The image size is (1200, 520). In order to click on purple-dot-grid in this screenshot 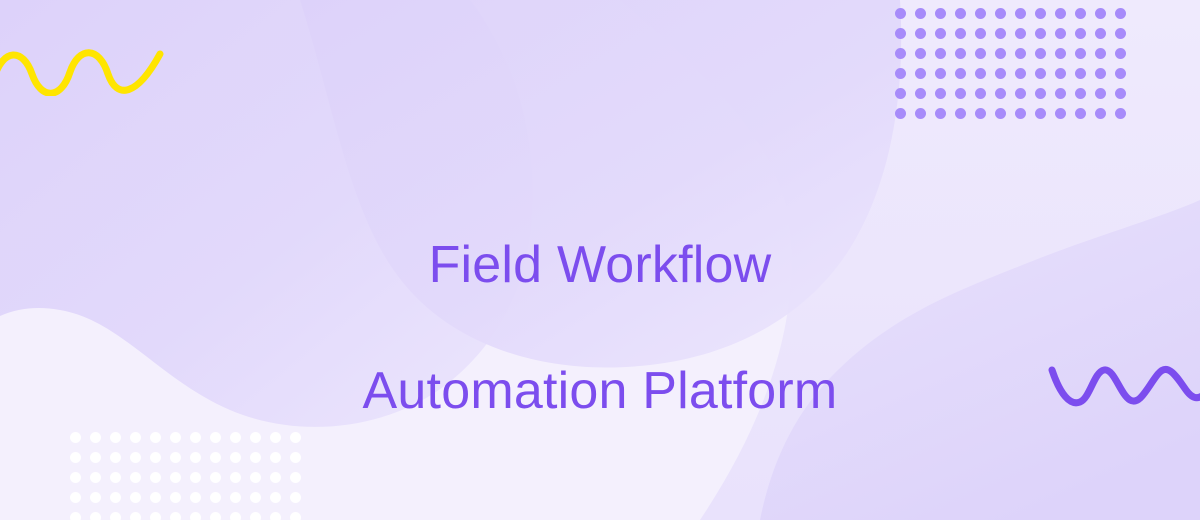, I will do `click(1015, 68)`.